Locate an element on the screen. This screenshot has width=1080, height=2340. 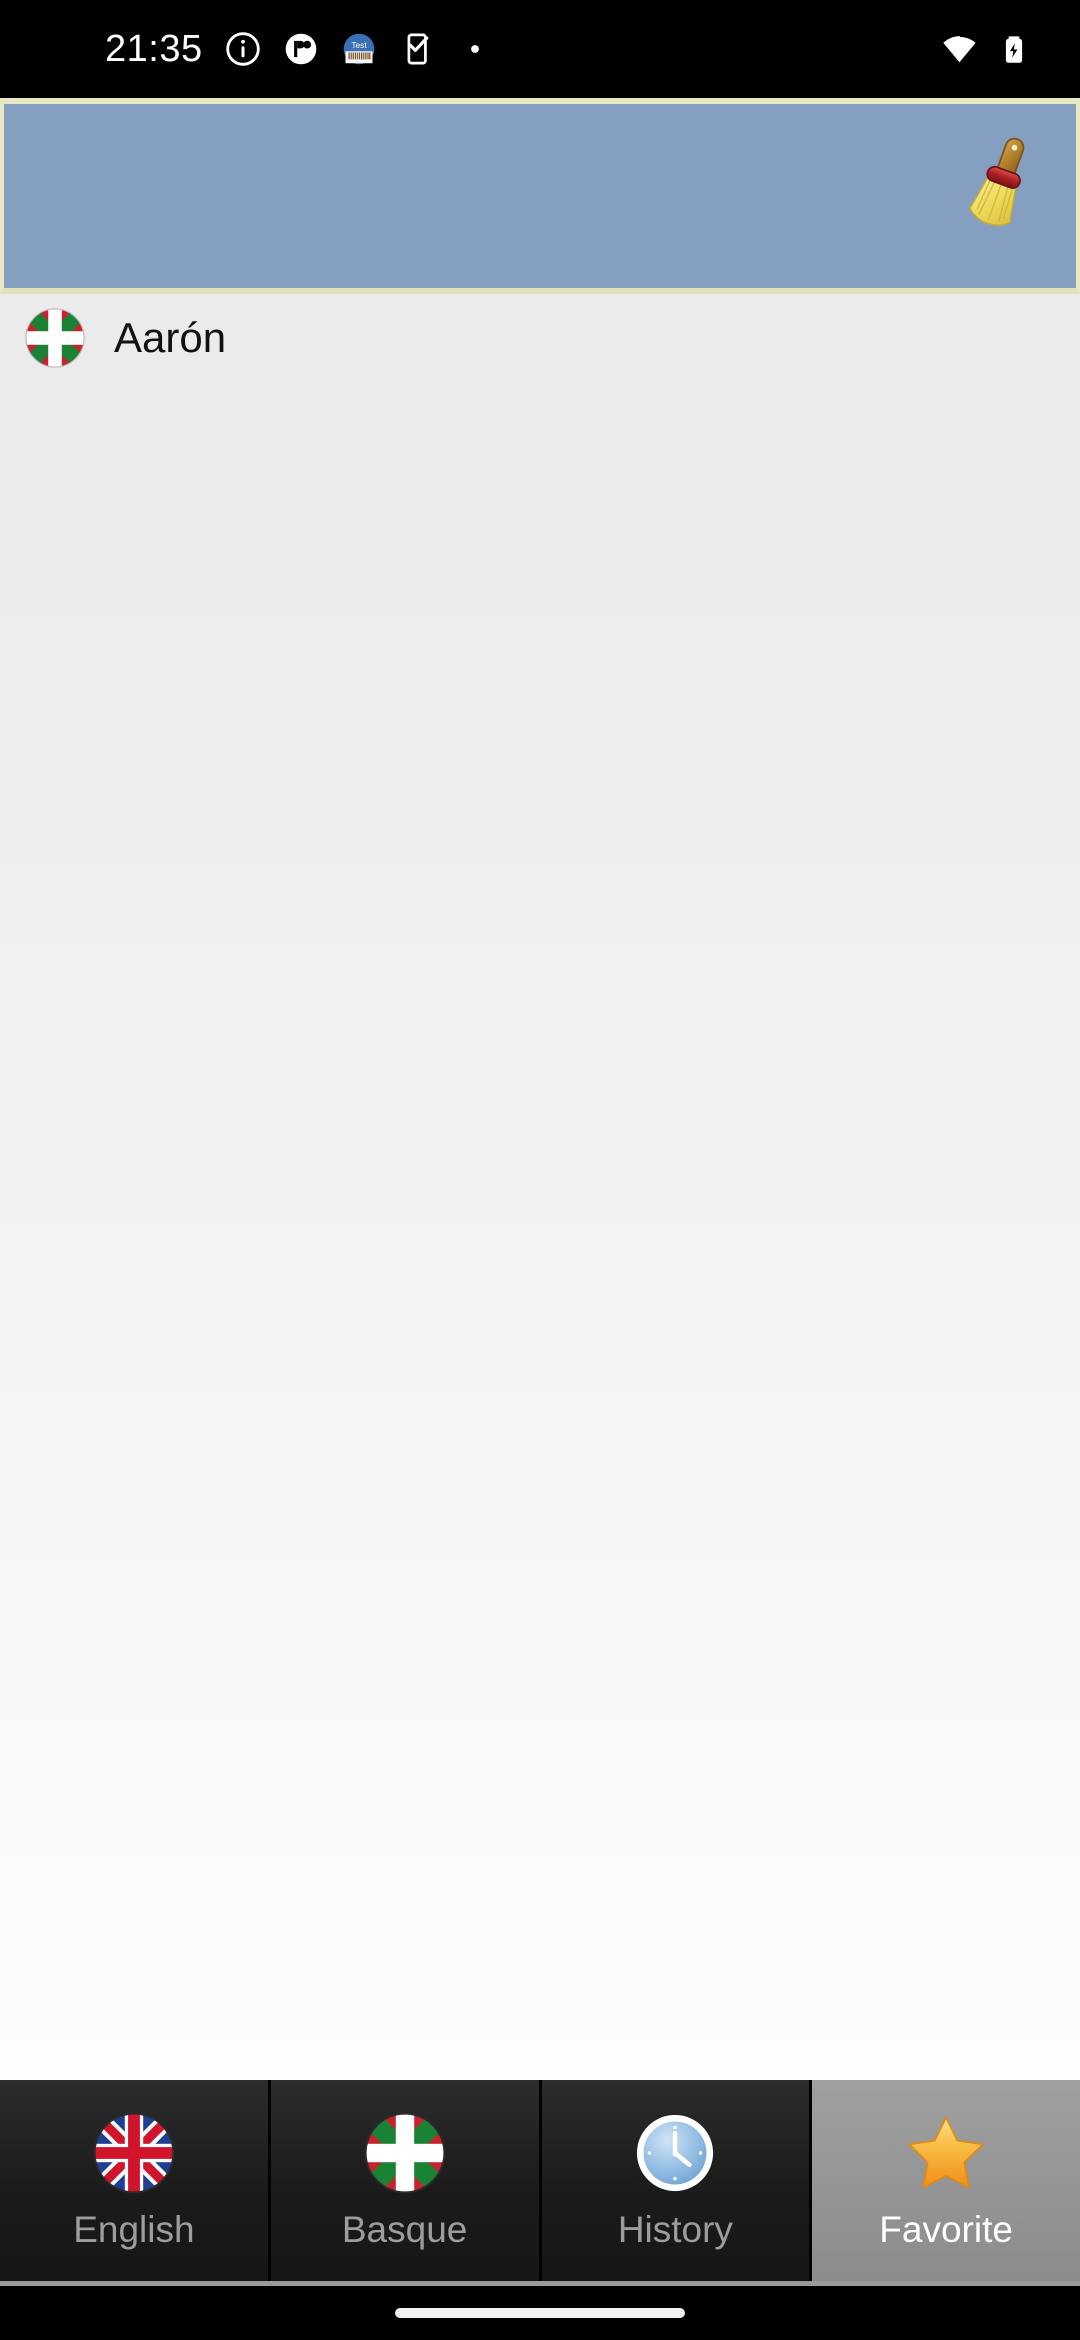
test-app-icon: Test is located at coordinates (359, 49).